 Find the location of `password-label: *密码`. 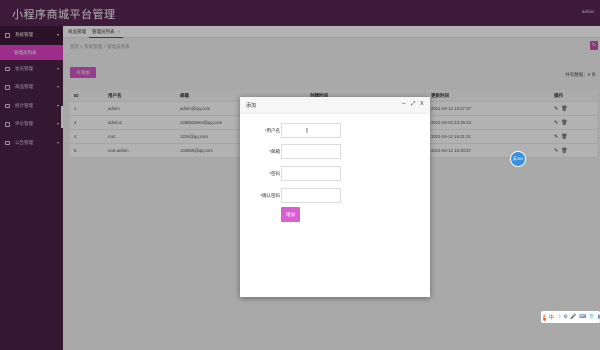

password-label: *密码 is located at coordinates (274, 173).